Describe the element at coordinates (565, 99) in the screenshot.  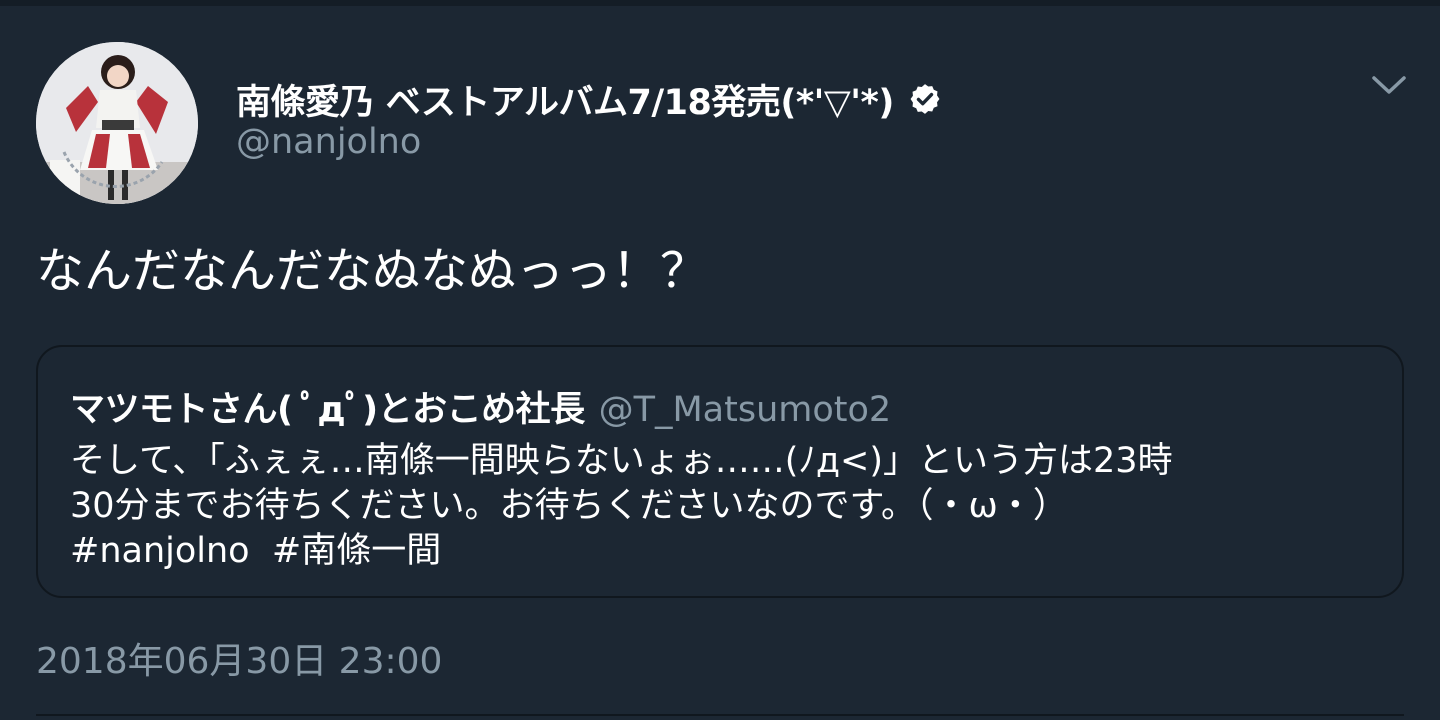
I see `author-display-name: 南條愛乃 ベストアルバム7/18発売(*'▽'*)` at that location.